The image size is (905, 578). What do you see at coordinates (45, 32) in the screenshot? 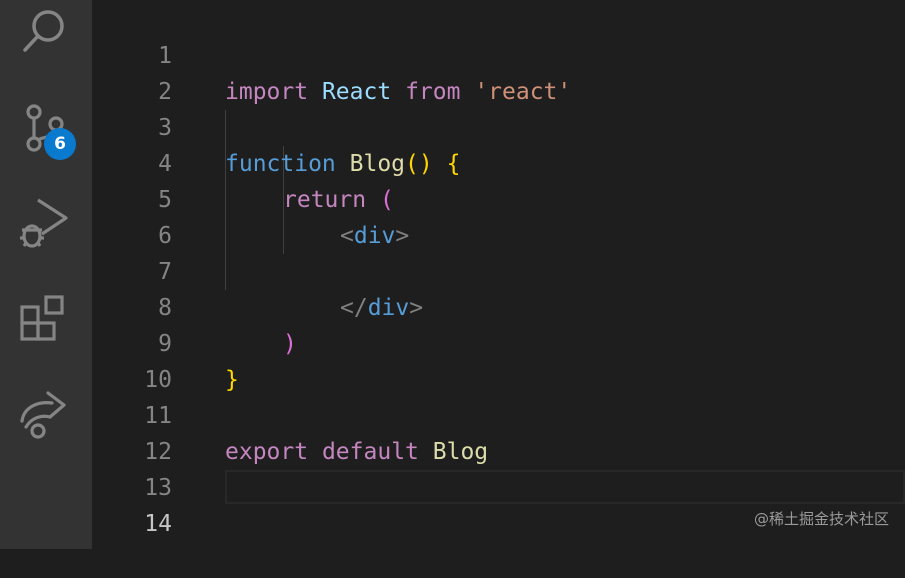
I see `search-icon` at bounding box center [45, 32].